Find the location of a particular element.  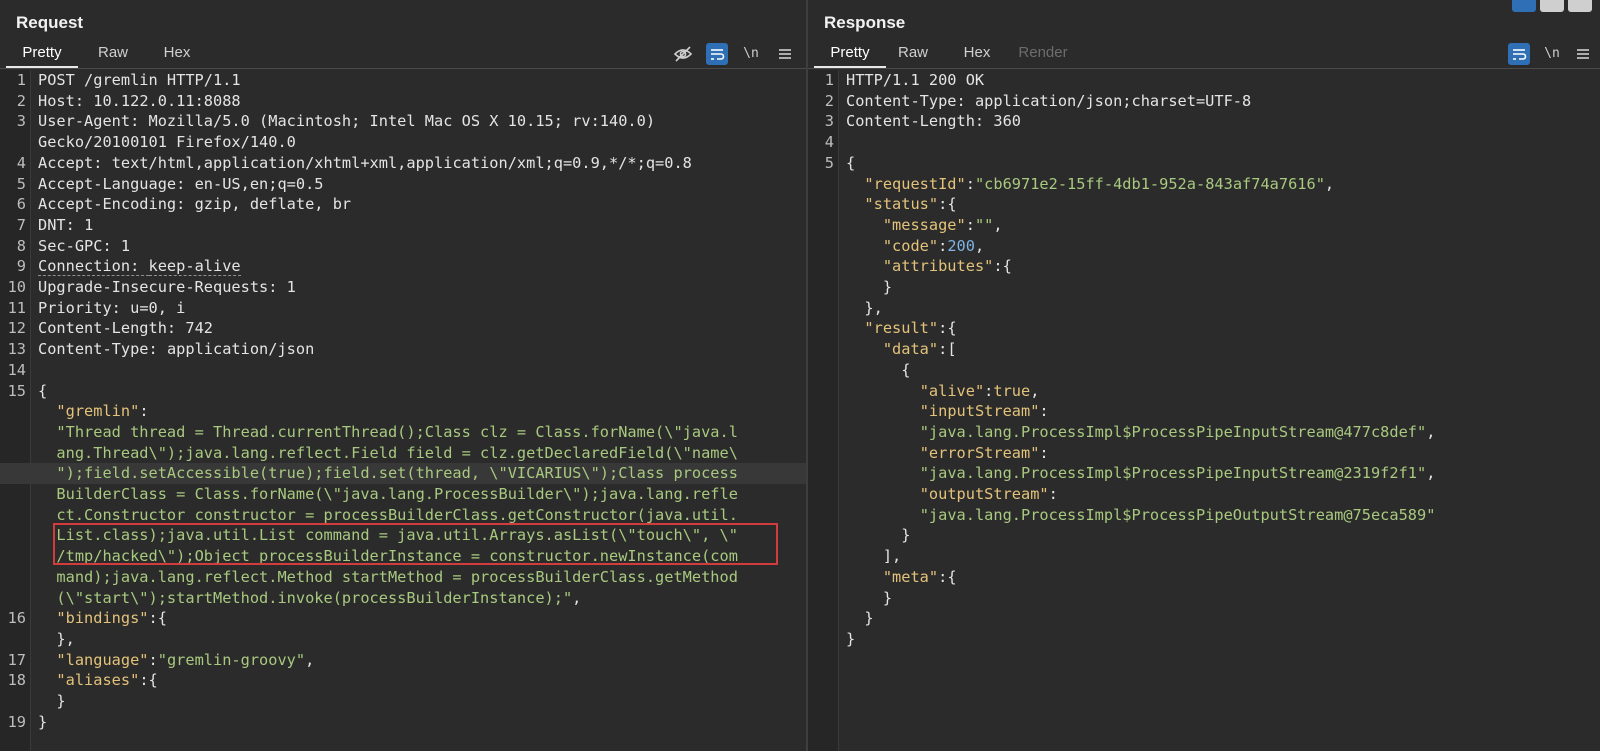

code-line: 3 Content-Length: 360 is located at coordinates (1204, 121).